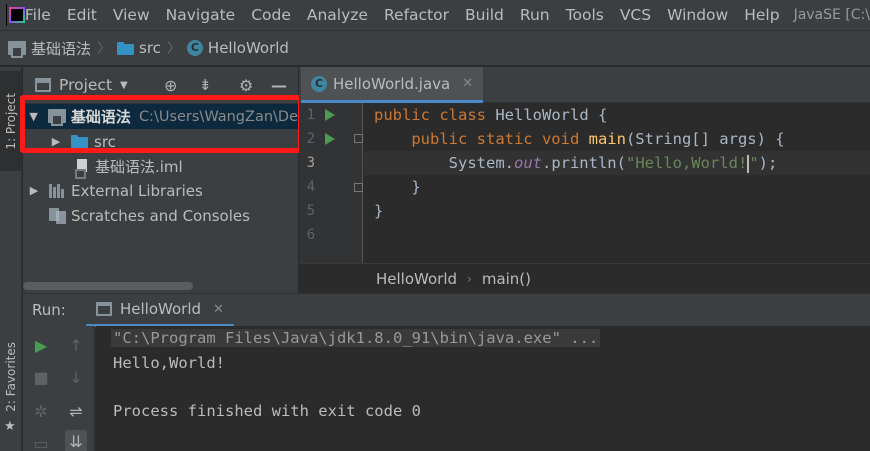 This screenshot has height=451, width=870. Describe the element at coordinates (584, 278) in the screenshot. I see `editor-breadcrumbs: HelloWorld › main()` at that location.